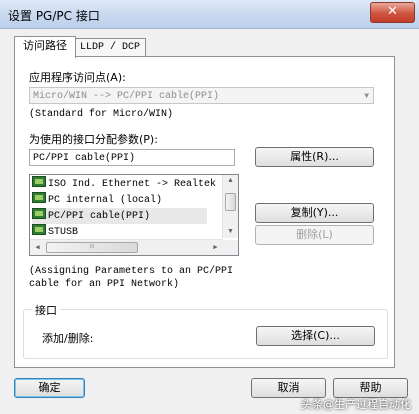  What do you see at coordinates (105, 200) in the screenshot?
I see `list-item-label: PC internal (local)` at bounding box center [105, 200].